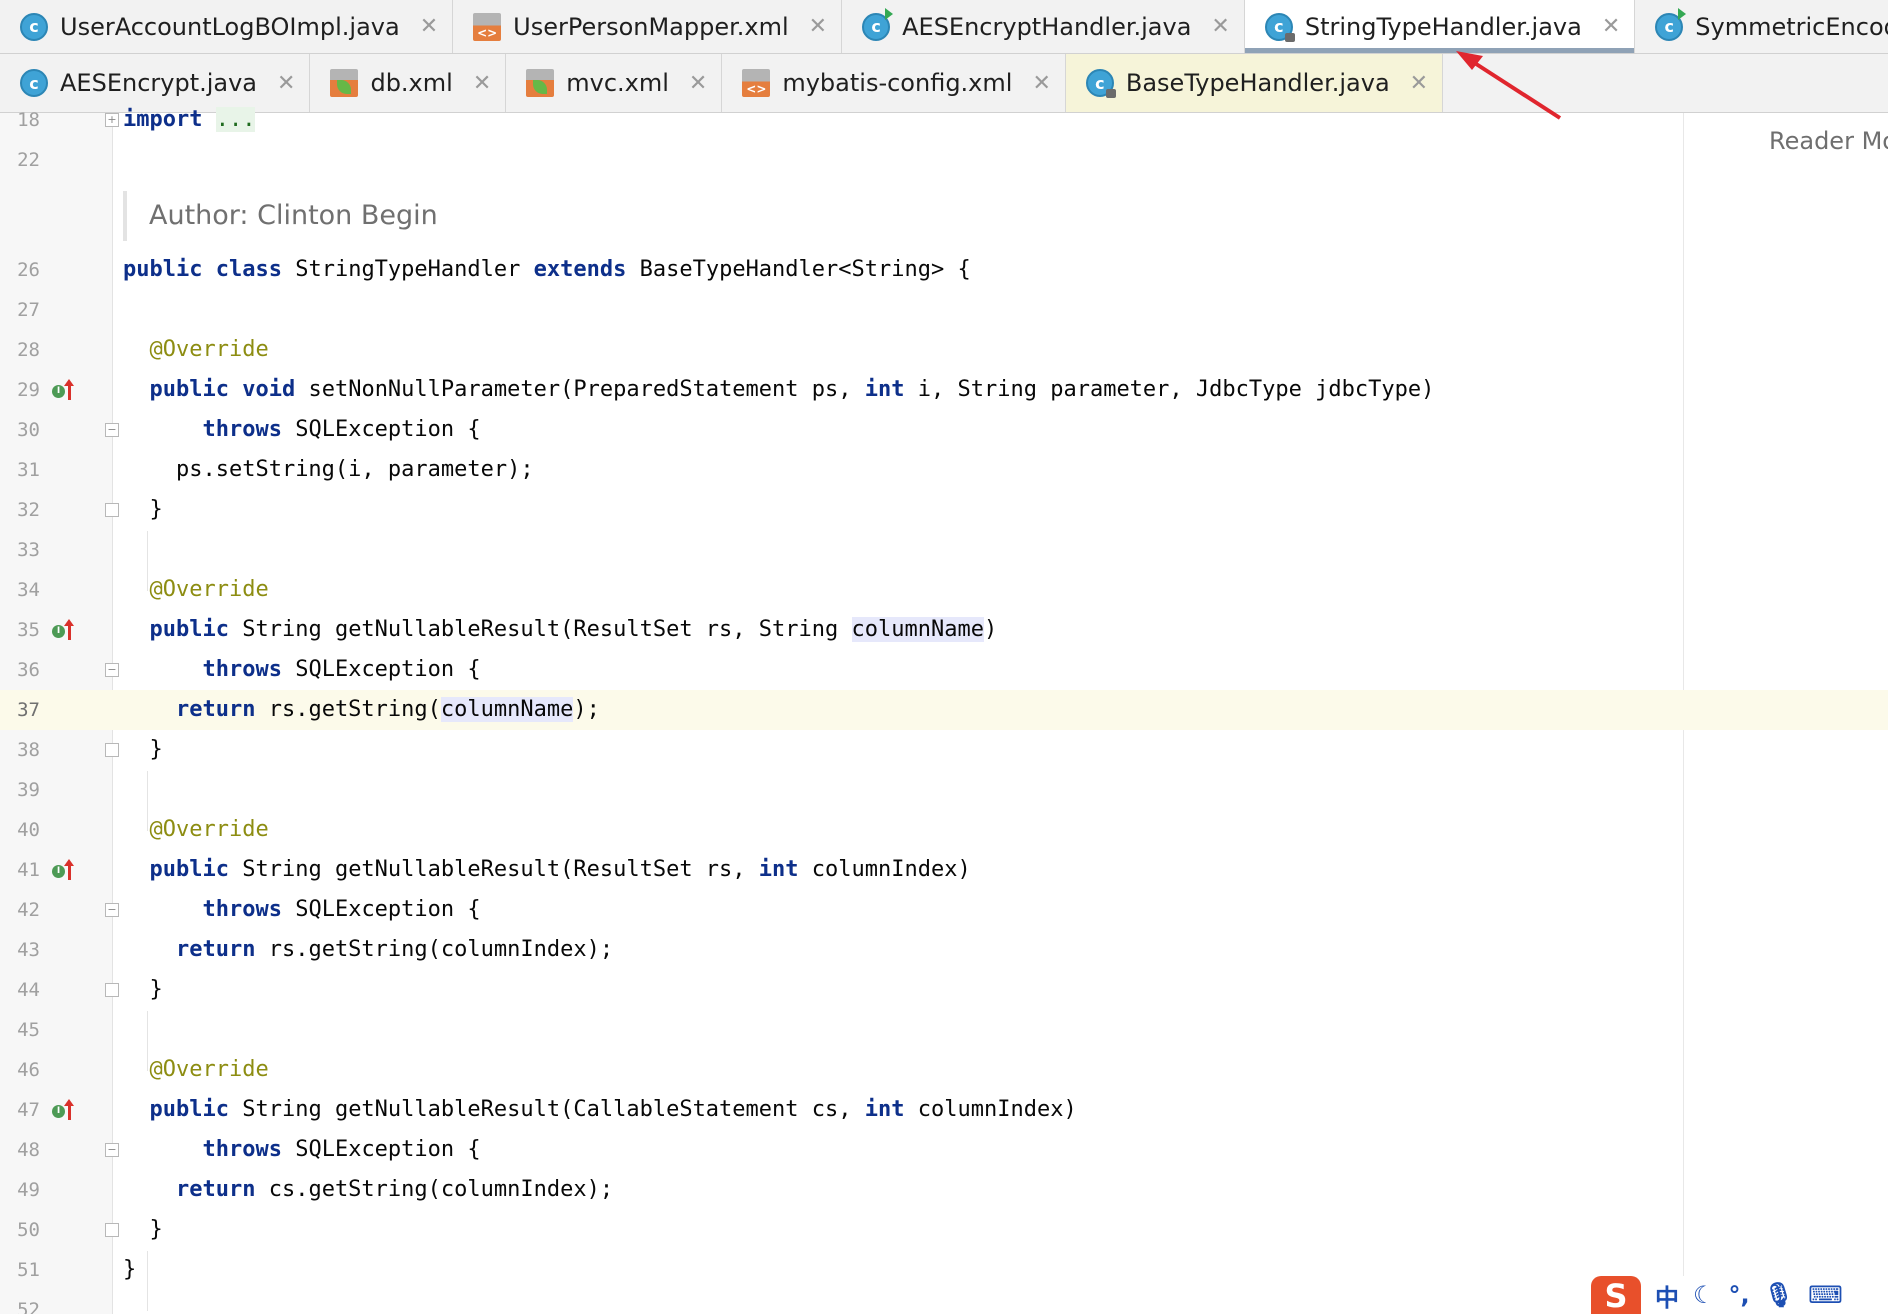 Image resolution: width=1888 pixels, height=1314 pixels. I want to click on tab-aes-encrypt-handler: c AESEncryptHandler.java ✕, so click(1043, 26).